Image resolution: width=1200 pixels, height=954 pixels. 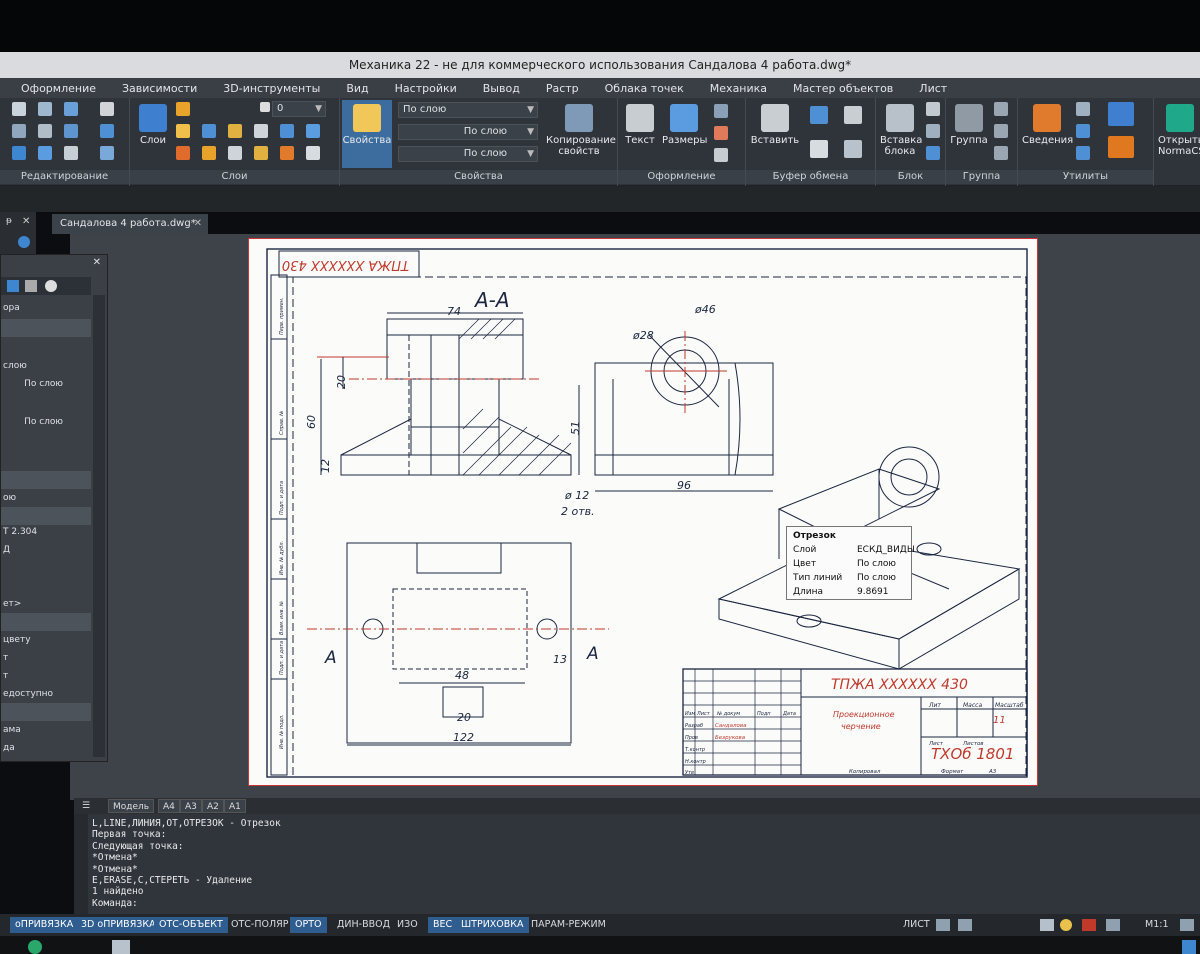 I want to click on layout-tab-a4: А4, so click(x=169, y=806).